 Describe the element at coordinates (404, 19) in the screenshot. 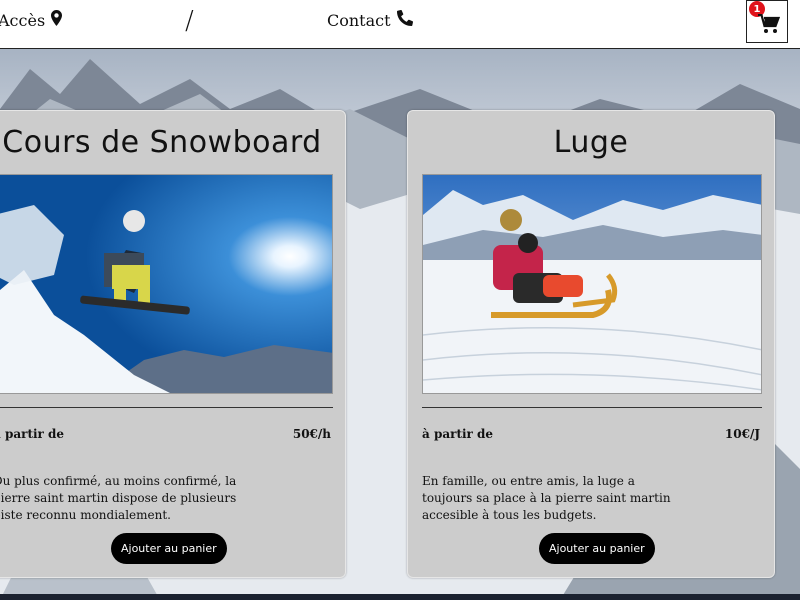

I see `phone-icon` at that location.